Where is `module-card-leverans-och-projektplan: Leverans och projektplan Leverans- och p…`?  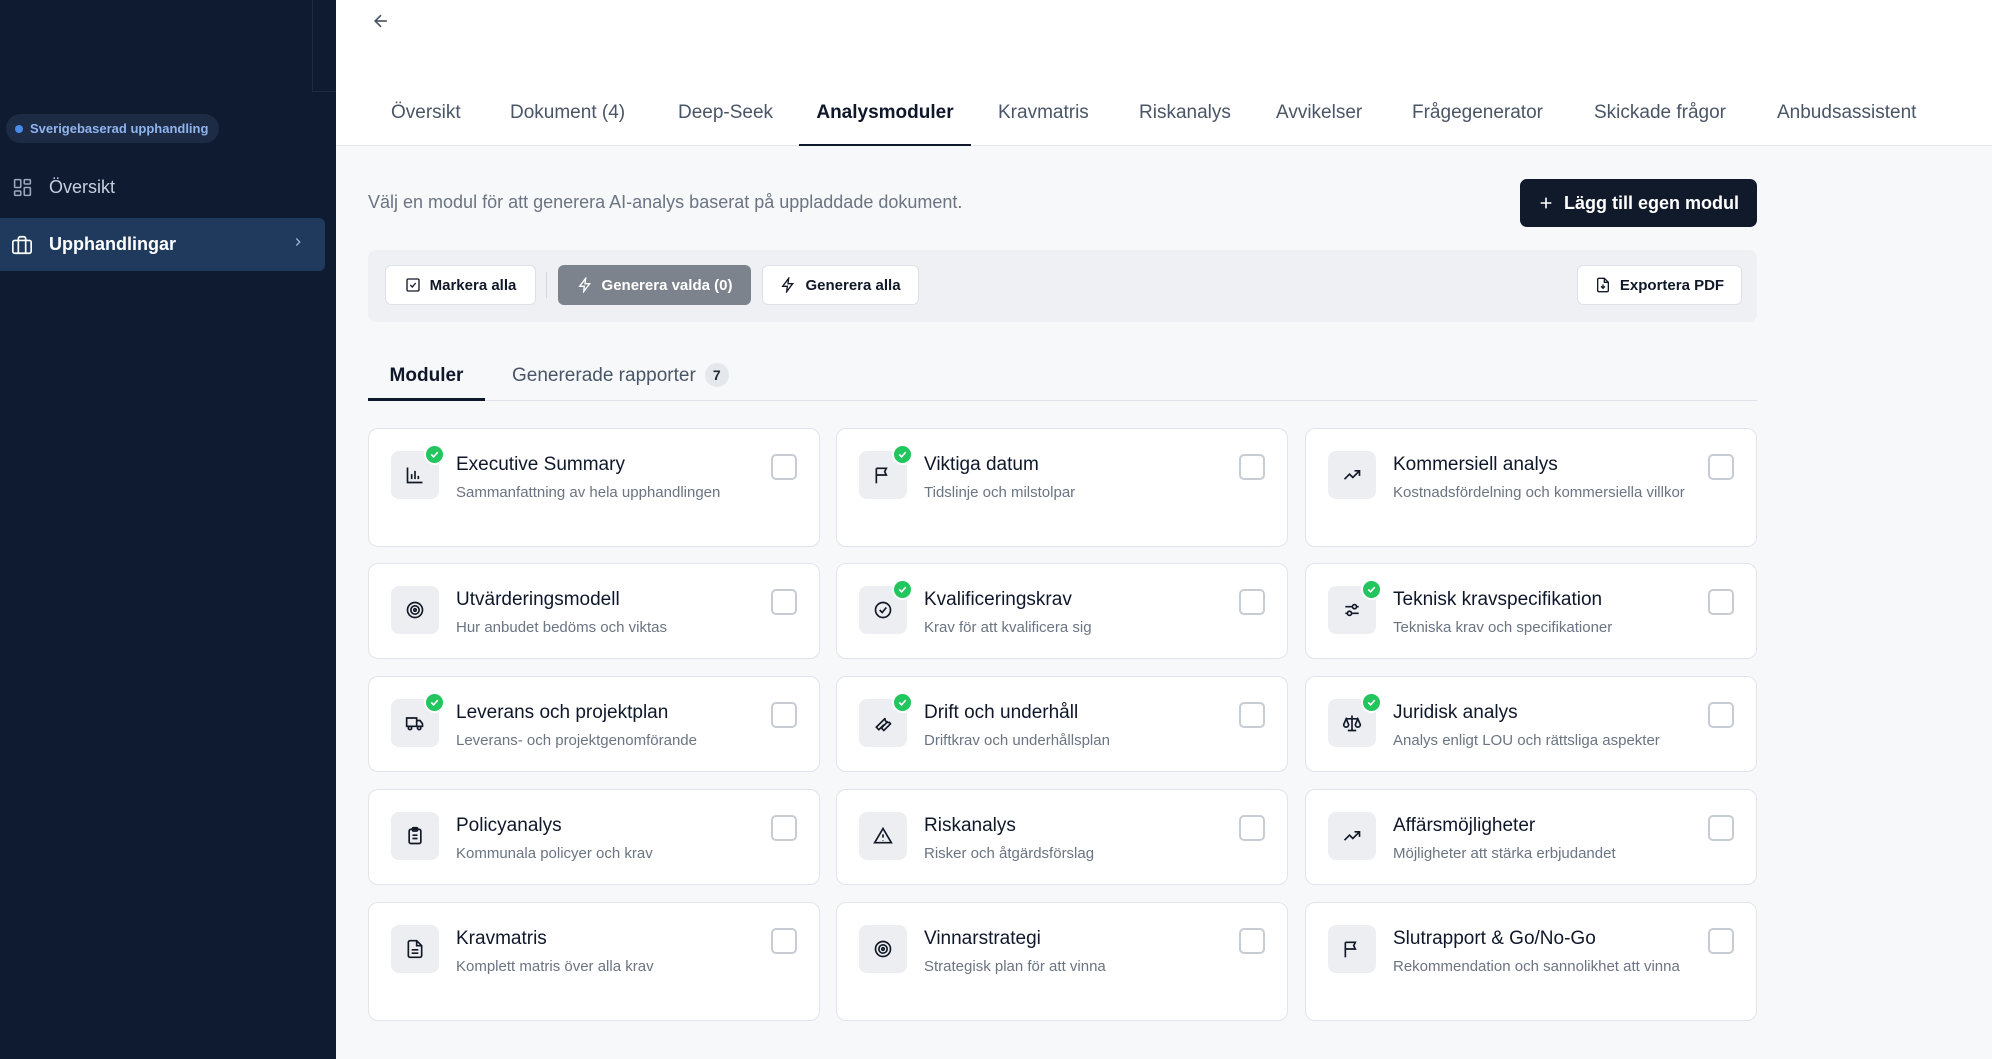
module-card-leverans-och-projektplan: Leverans och projektplan Leverans- och p… is located at coordinates (594, 724).